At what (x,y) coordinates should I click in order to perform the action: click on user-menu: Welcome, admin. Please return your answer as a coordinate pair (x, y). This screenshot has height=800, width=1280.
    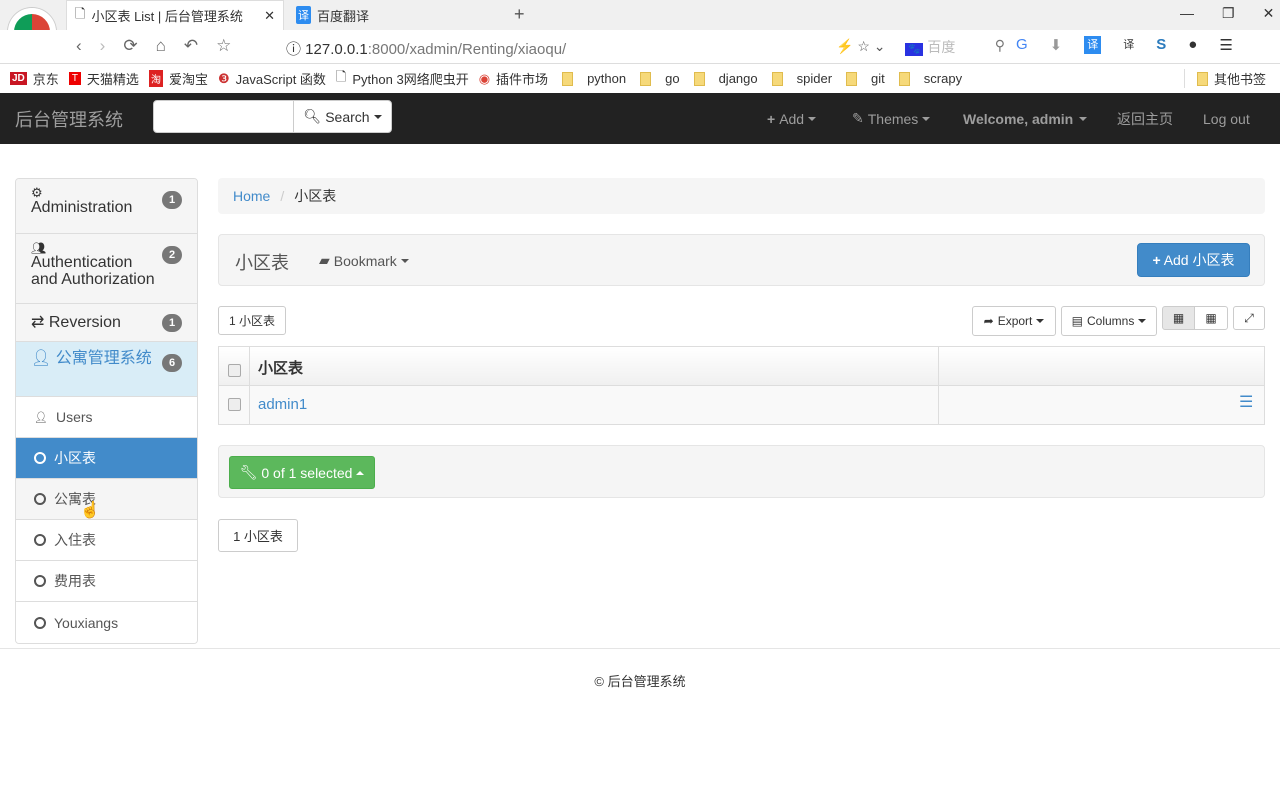
    Looking at the image, I should click on (1025, 118).